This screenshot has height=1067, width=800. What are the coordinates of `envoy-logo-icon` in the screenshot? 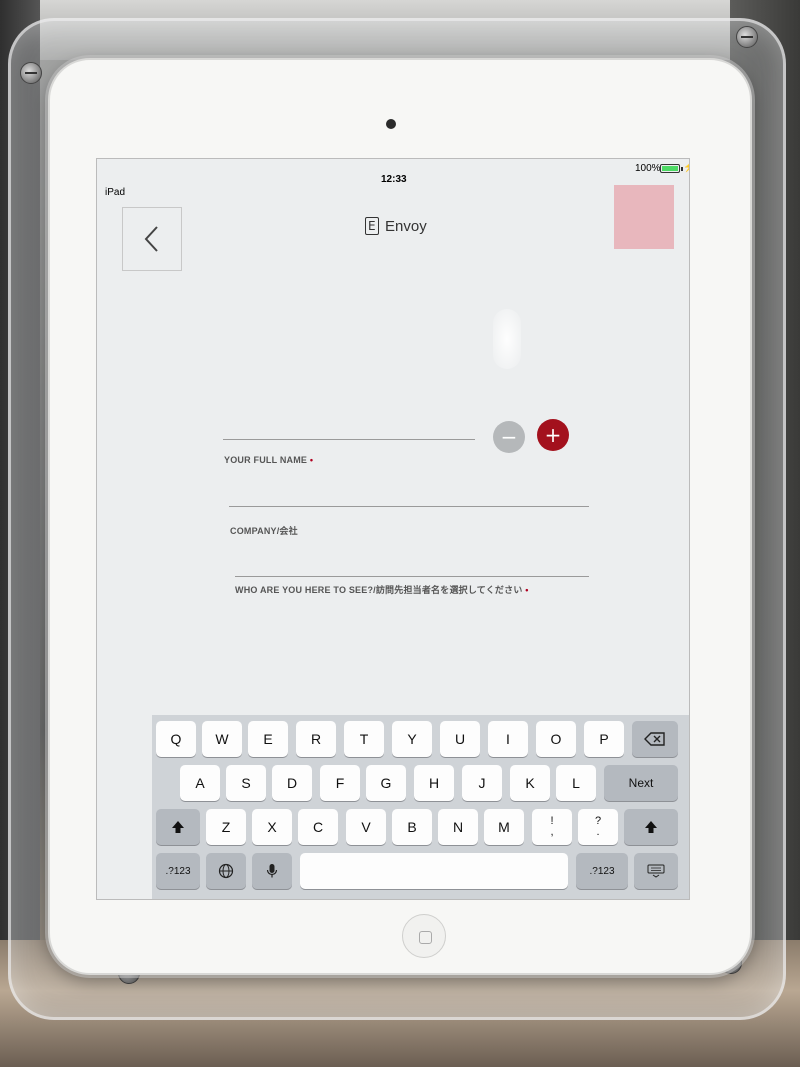 It's located at (372, 226).